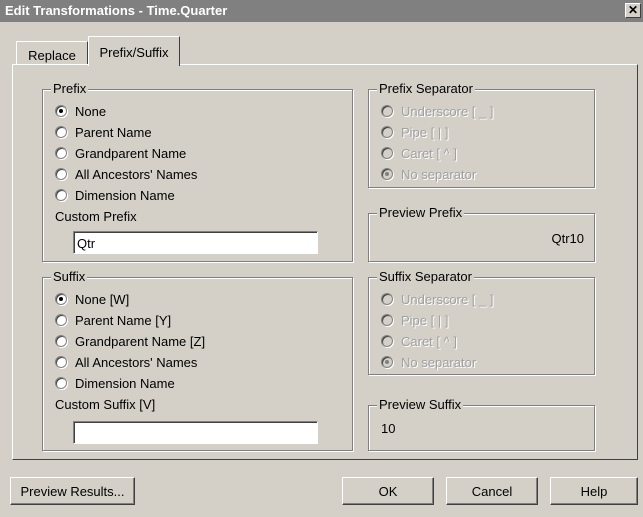 The image size is (643, 517). Describe the element at coordinates (91, 111) in the screenshot. I see `prefix-none-label: None` at that location.